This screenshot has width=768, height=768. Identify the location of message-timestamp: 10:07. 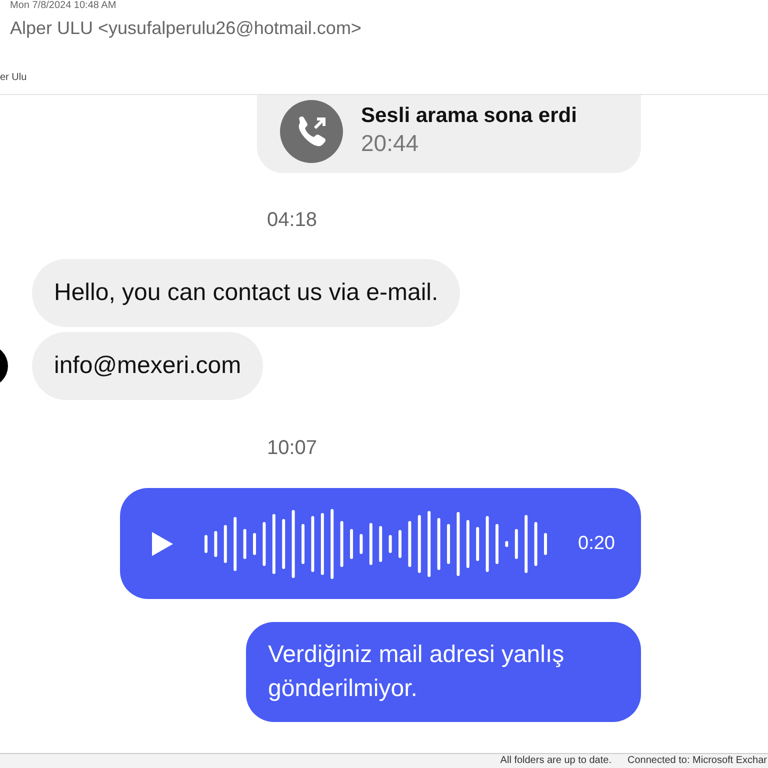
(292, 448).